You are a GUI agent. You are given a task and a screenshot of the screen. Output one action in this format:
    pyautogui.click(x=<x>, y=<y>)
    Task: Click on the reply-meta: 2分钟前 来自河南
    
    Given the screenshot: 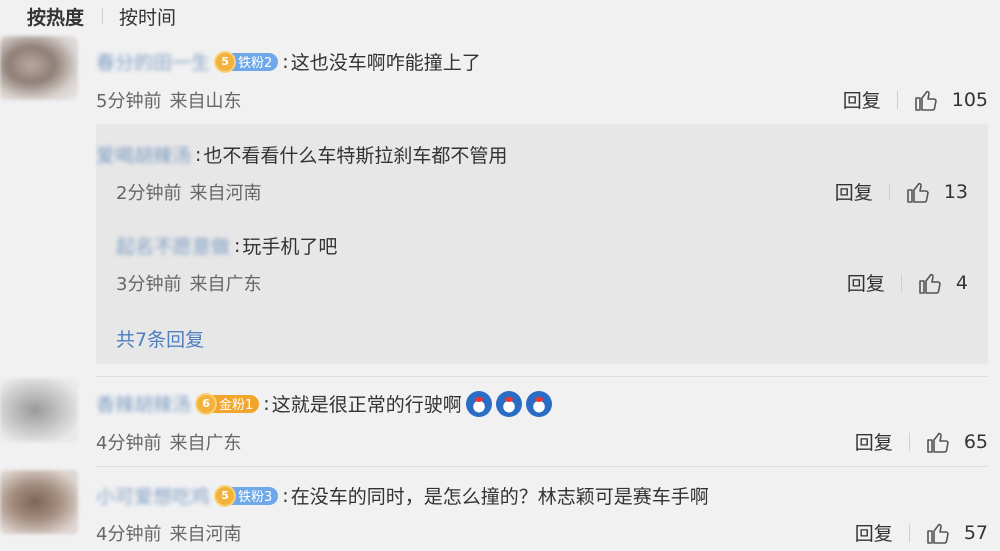 What is the action you would take?
    pyautogui.click(x=188, y=192)
    